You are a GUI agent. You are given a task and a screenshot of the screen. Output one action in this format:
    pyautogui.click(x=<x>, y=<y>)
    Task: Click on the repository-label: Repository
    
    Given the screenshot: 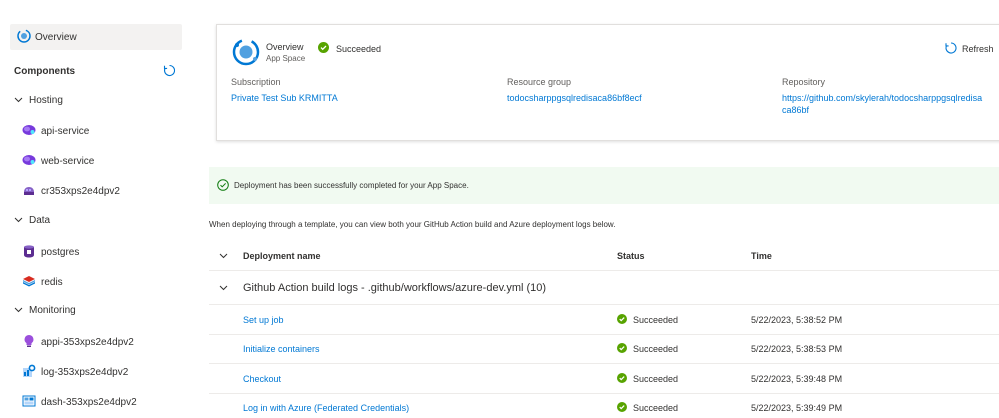 What is the action you would take?
    pyautogui.click(x=804, y=82)
    